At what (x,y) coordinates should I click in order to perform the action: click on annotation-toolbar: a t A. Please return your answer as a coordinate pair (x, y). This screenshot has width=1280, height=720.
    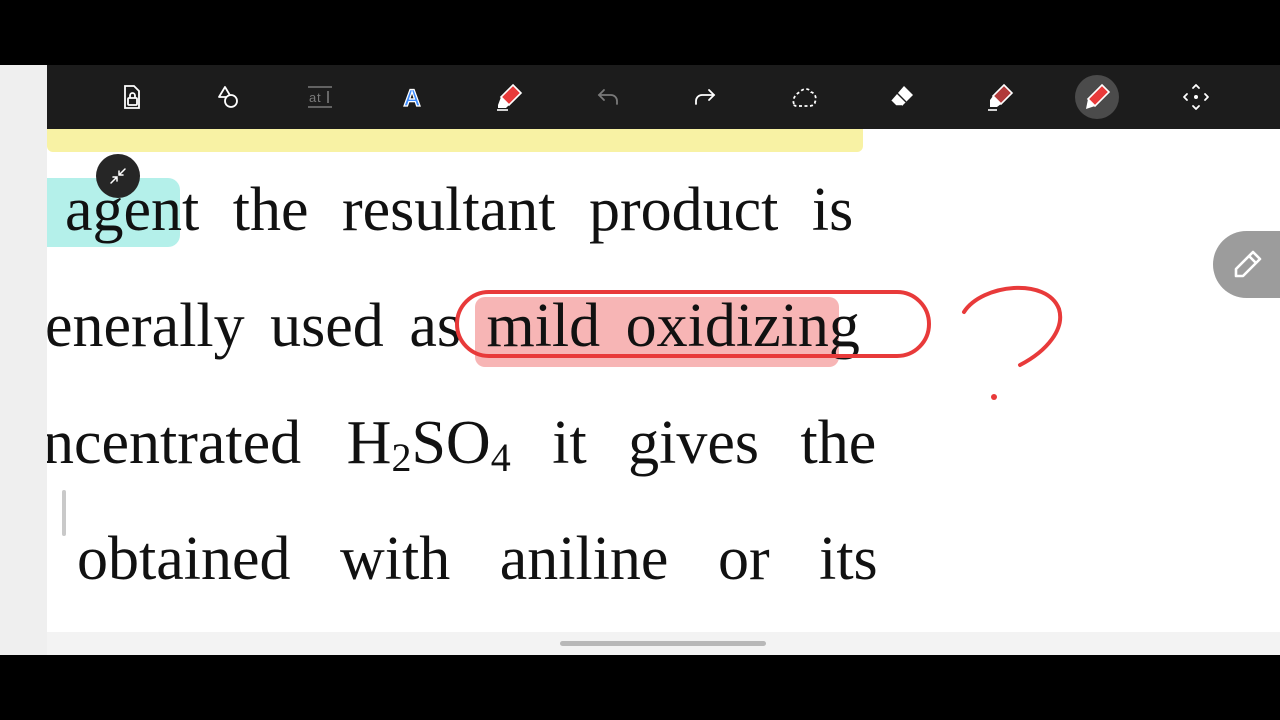
    Looking at the image, I should click on (663, 97).